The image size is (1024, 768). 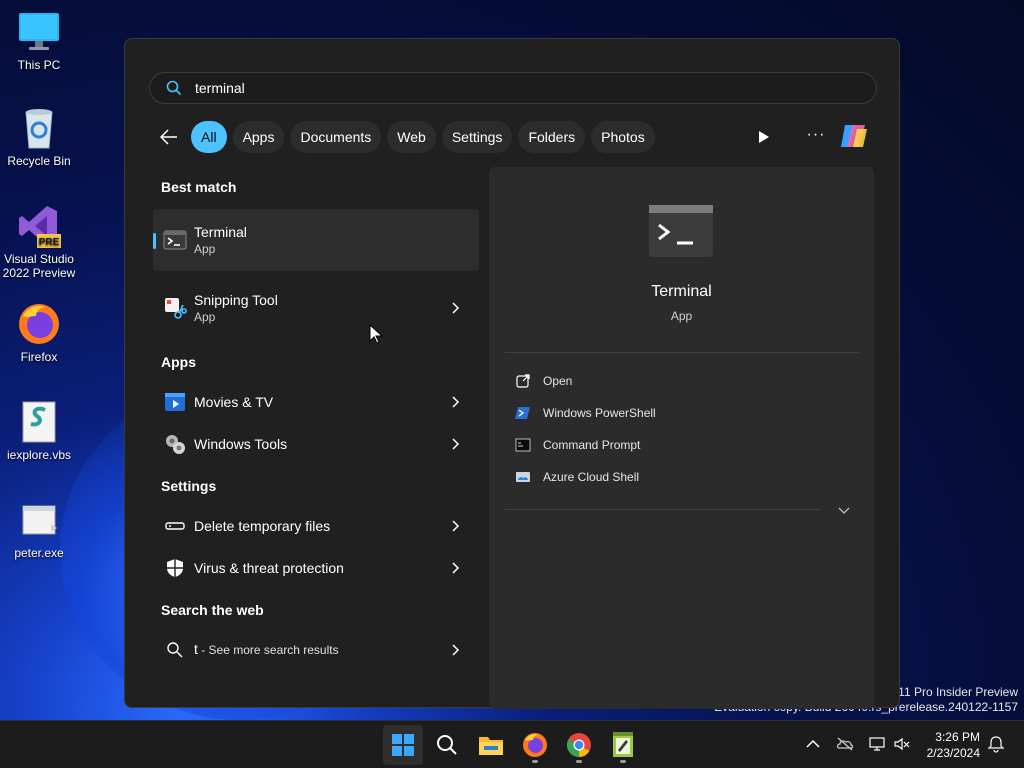 What do you see at coordinates (552, 137) in the screenshot?
I see `filter-folders: Folders` at bounding box center [552, 137].